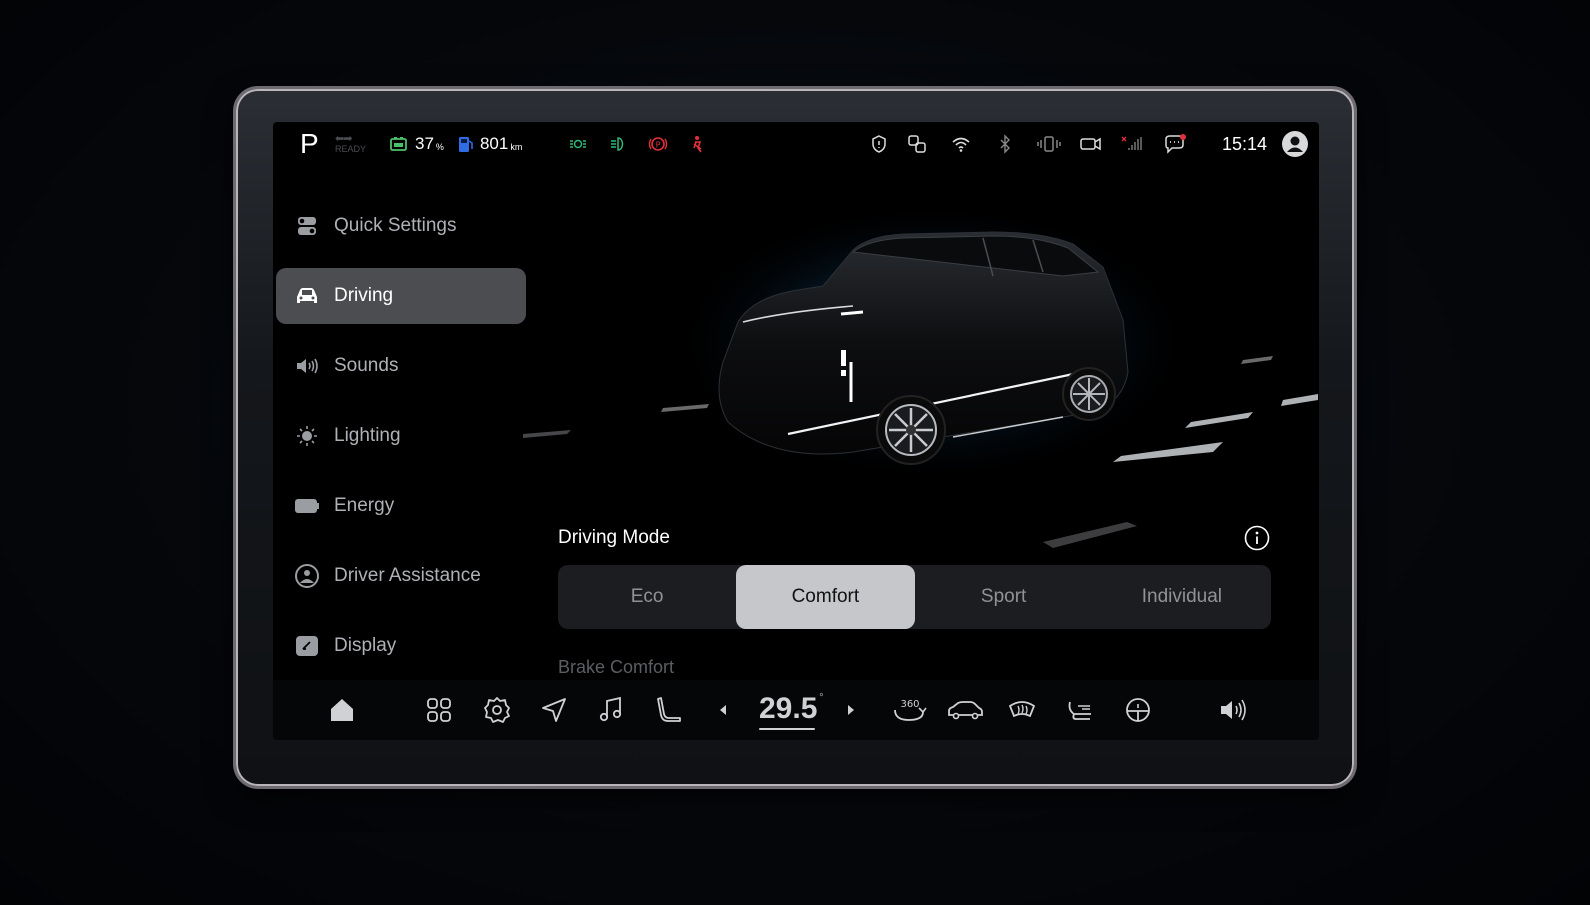  Describe the element at coordinates (398, 144) in the screenshot. I see `battery-charge-icon` at that location.